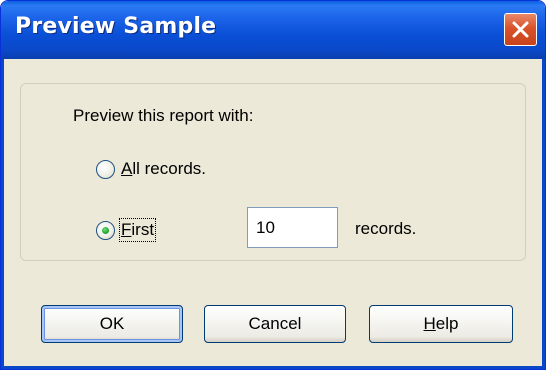  I want to click on help-button: Help, so click(441, 324).